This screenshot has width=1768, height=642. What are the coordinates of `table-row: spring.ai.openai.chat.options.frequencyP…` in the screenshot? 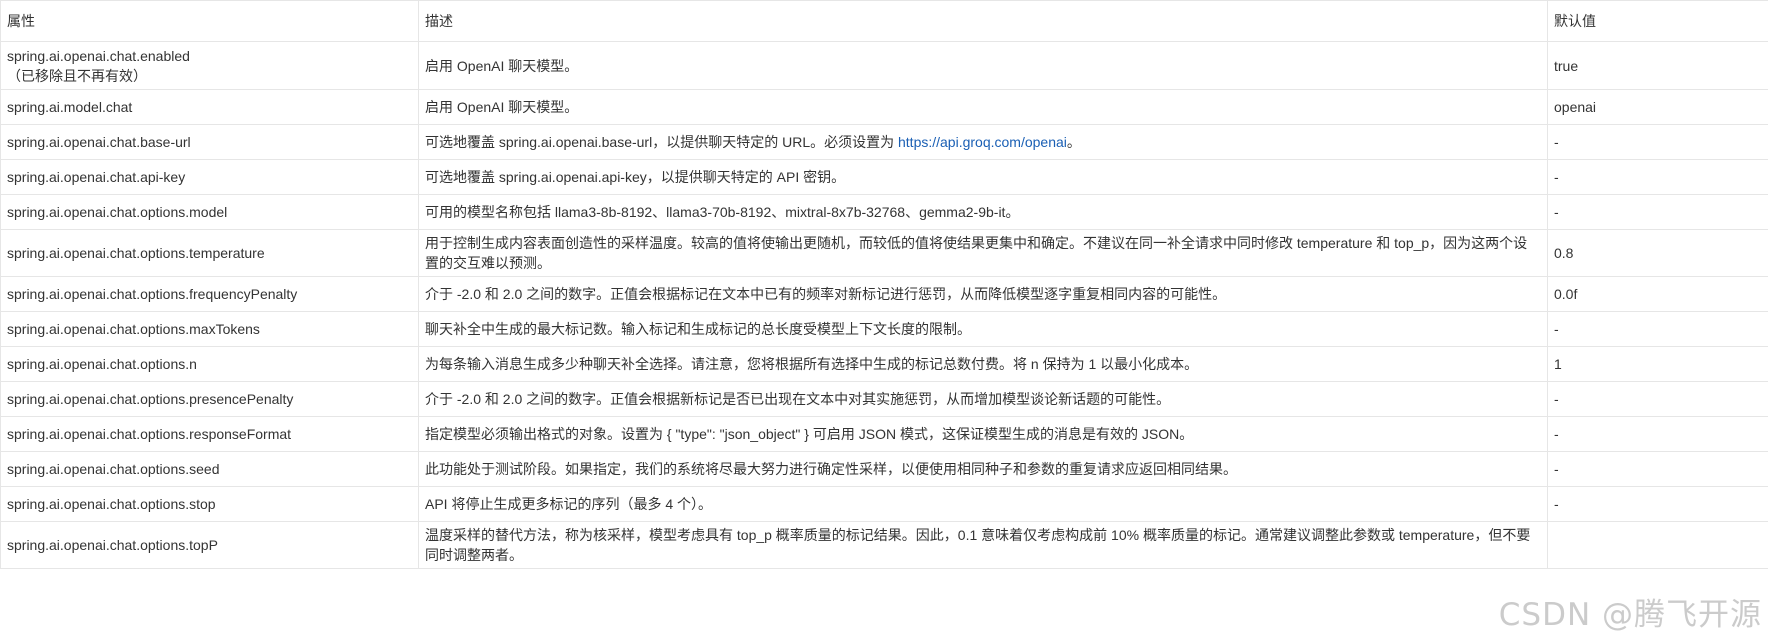 It's located at (884, 294).